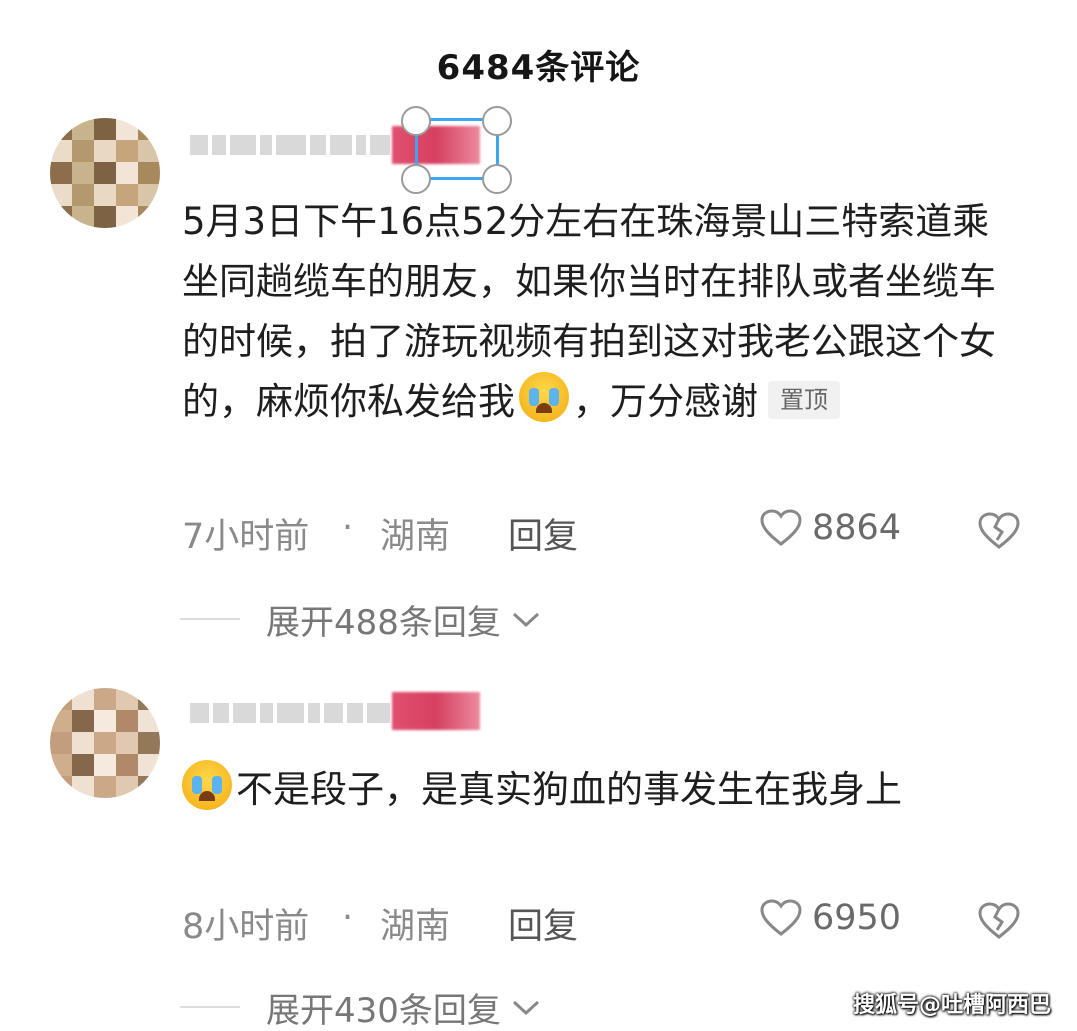  Describe the element at coordinates (246, 537) in the screenshot. I see `comment-time: 7小时前` at that location.